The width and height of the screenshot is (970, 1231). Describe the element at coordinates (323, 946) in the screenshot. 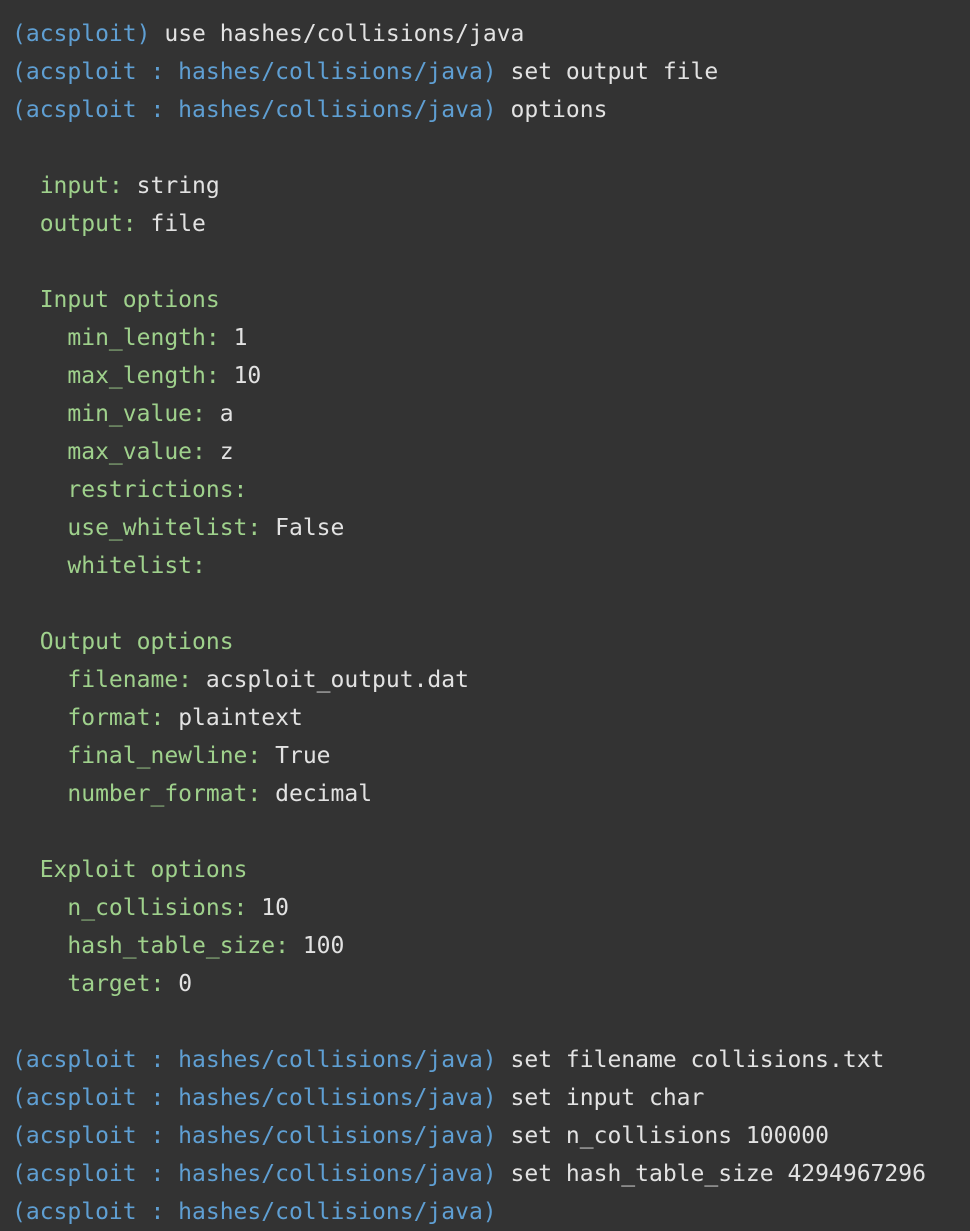

I see `option-value: 100` at that location.